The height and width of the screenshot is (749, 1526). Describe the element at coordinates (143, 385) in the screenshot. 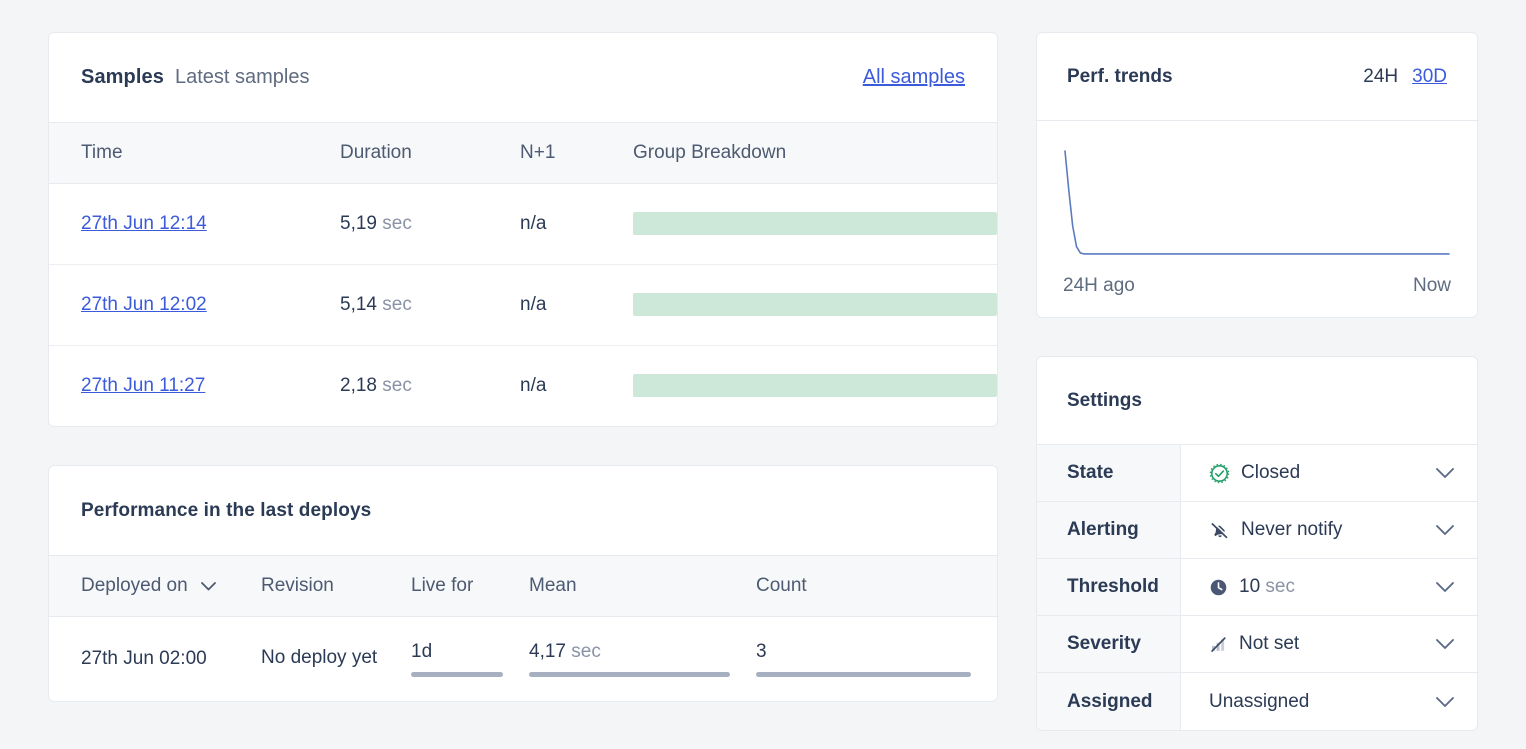

I see `sample-time-link: 27th Jun 11:27` at that location.